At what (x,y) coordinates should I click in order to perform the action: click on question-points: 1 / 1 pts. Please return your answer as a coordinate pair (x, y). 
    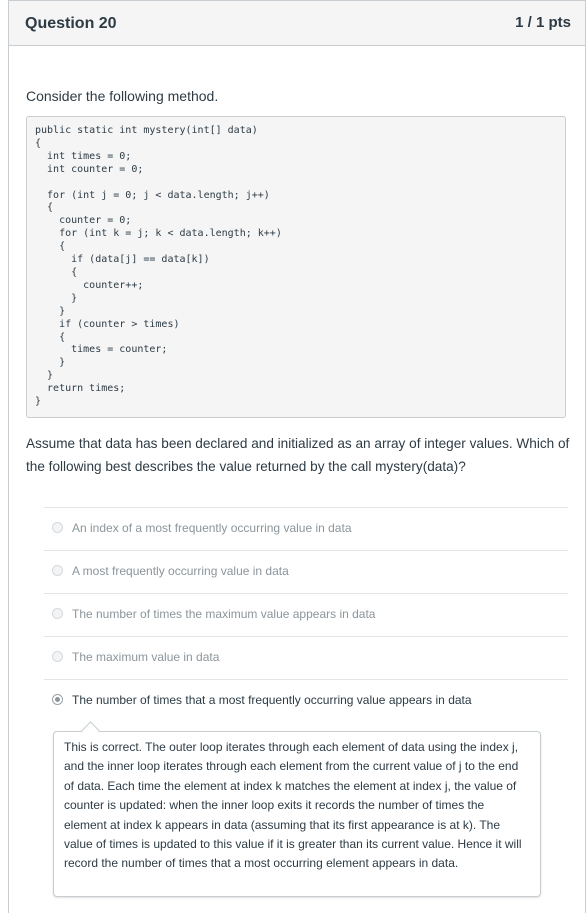
    Looking at the image, I should click on (543, 22).